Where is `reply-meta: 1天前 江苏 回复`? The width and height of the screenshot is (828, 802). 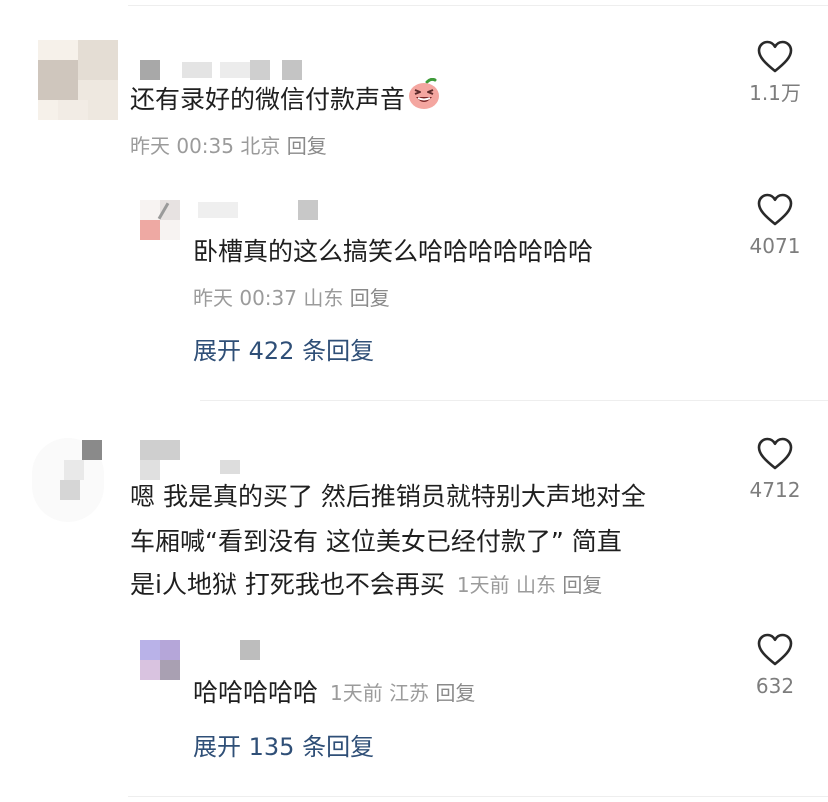 reply-meta: 1天前 江苏 回复 is located at coordinates (402, 693).